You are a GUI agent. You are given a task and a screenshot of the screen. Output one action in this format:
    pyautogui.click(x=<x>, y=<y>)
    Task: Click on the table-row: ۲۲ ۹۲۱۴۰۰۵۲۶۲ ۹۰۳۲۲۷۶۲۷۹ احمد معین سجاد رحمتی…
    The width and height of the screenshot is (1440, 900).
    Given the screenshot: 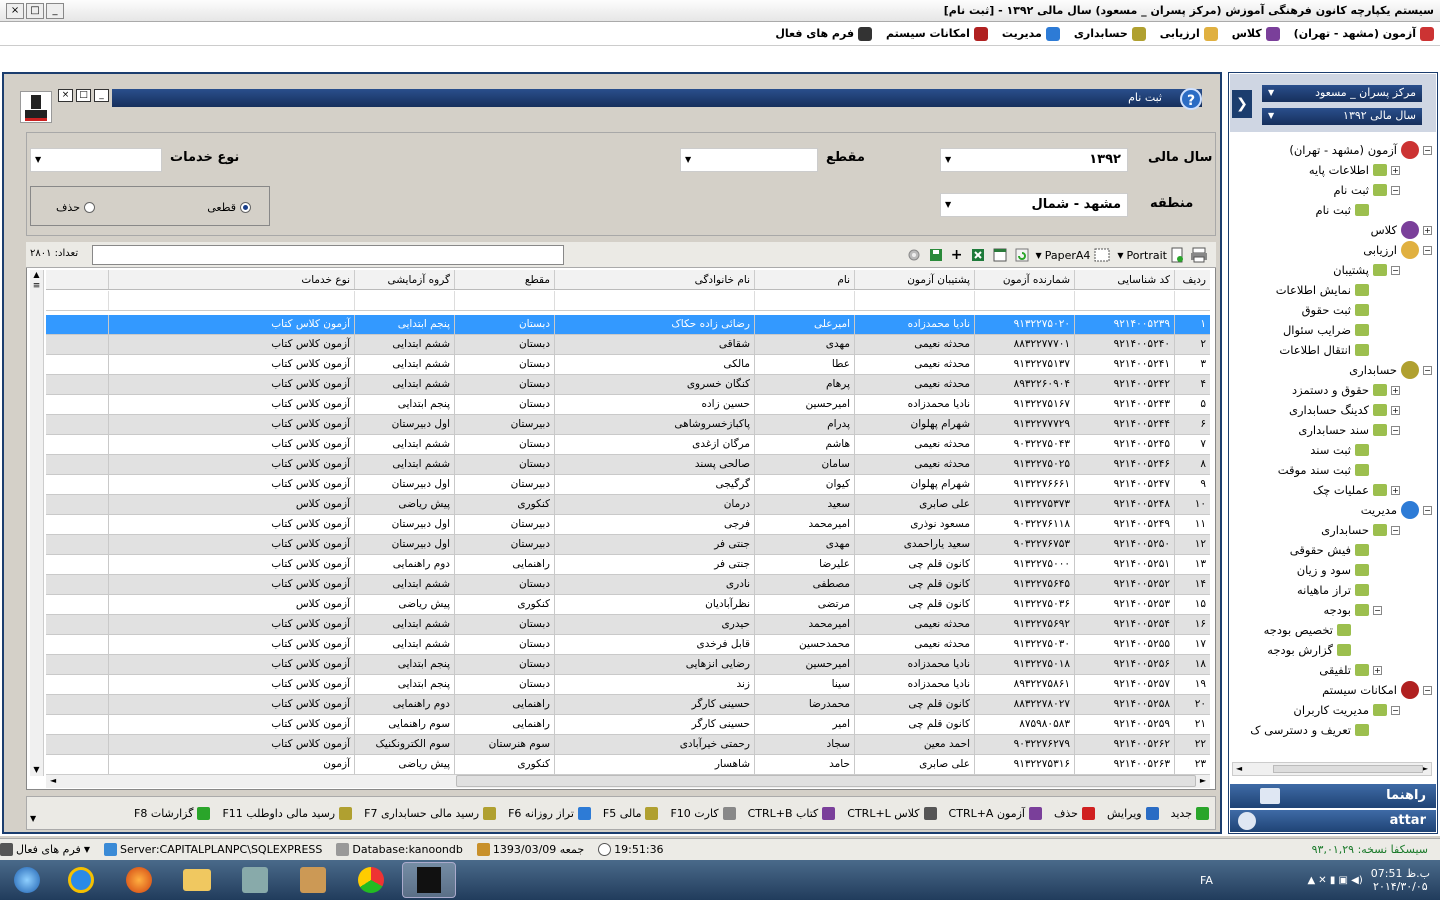 What is the action you would take?
    pyautogui.click(x=628, y=745)
    